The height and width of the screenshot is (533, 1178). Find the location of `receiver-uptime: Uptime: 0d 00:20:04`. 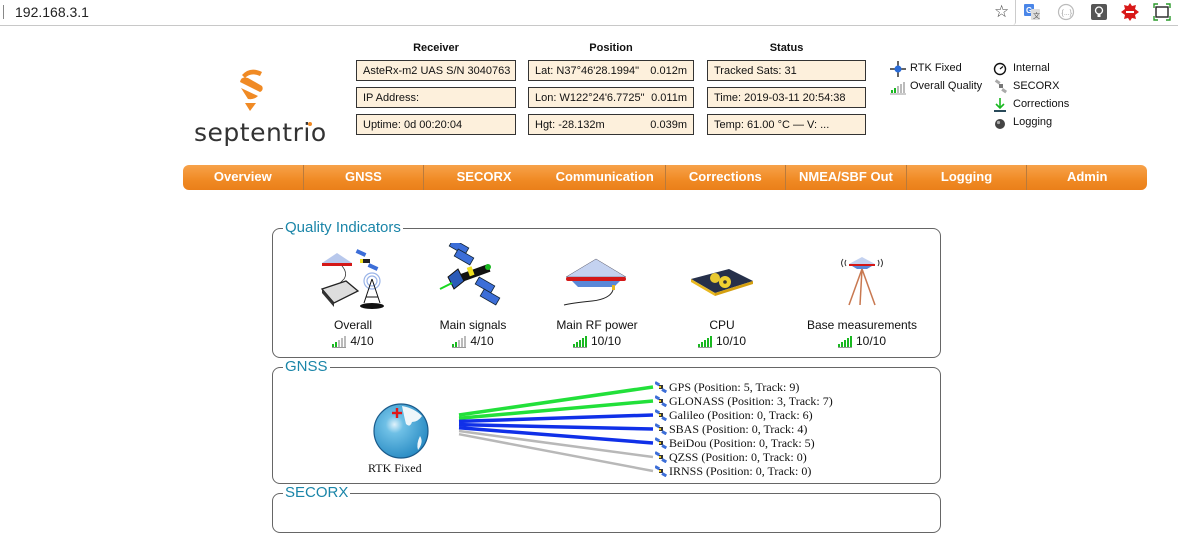

receiver-uptime: Uptime: 0d 00:20:04 is located at coordinates (436, 124).